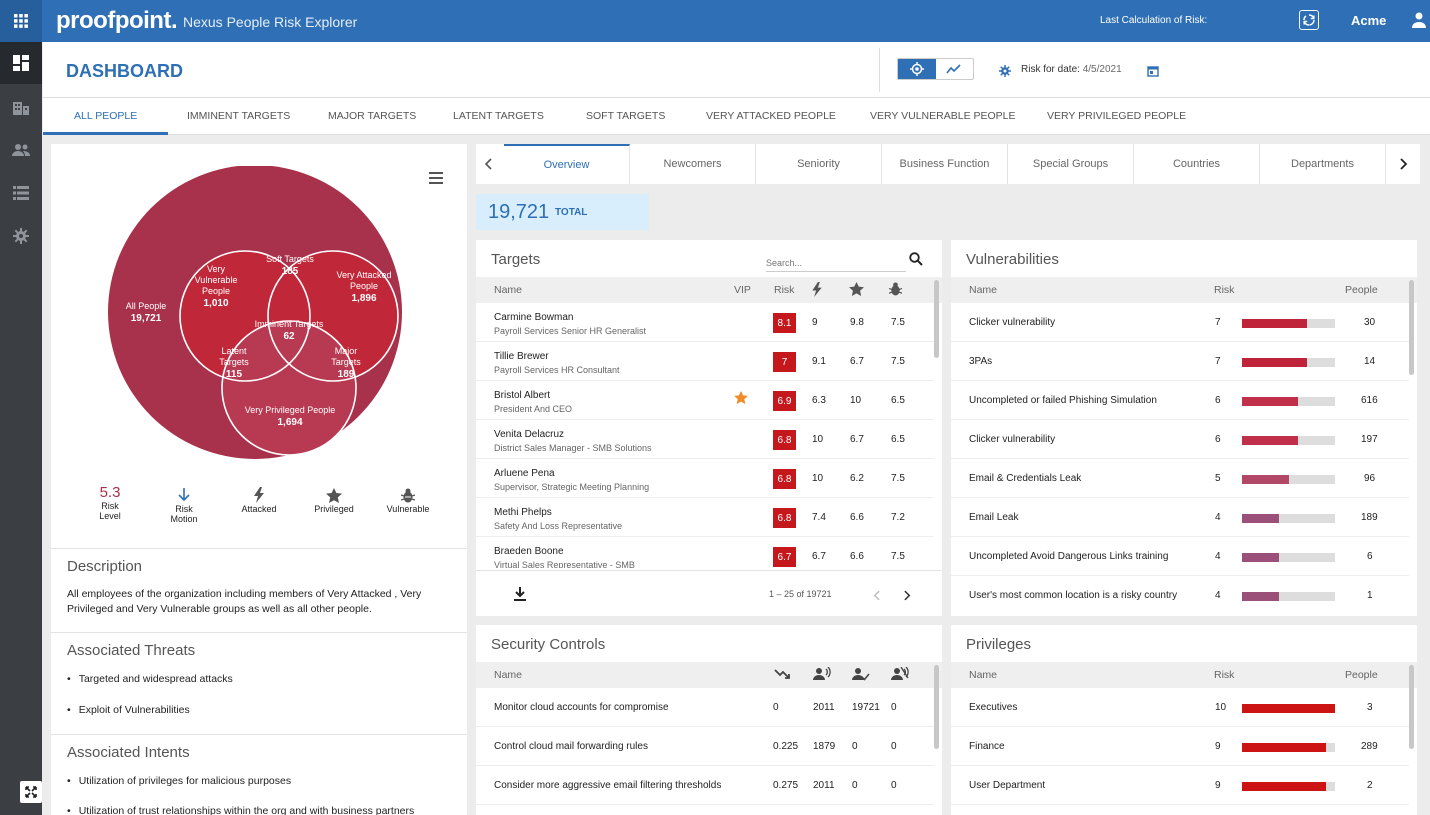  What do you see at coordinates (1411, 327) in the screenshot?
I see `vulnerabilities-scrollbar` at bounding box center [1411, 327].